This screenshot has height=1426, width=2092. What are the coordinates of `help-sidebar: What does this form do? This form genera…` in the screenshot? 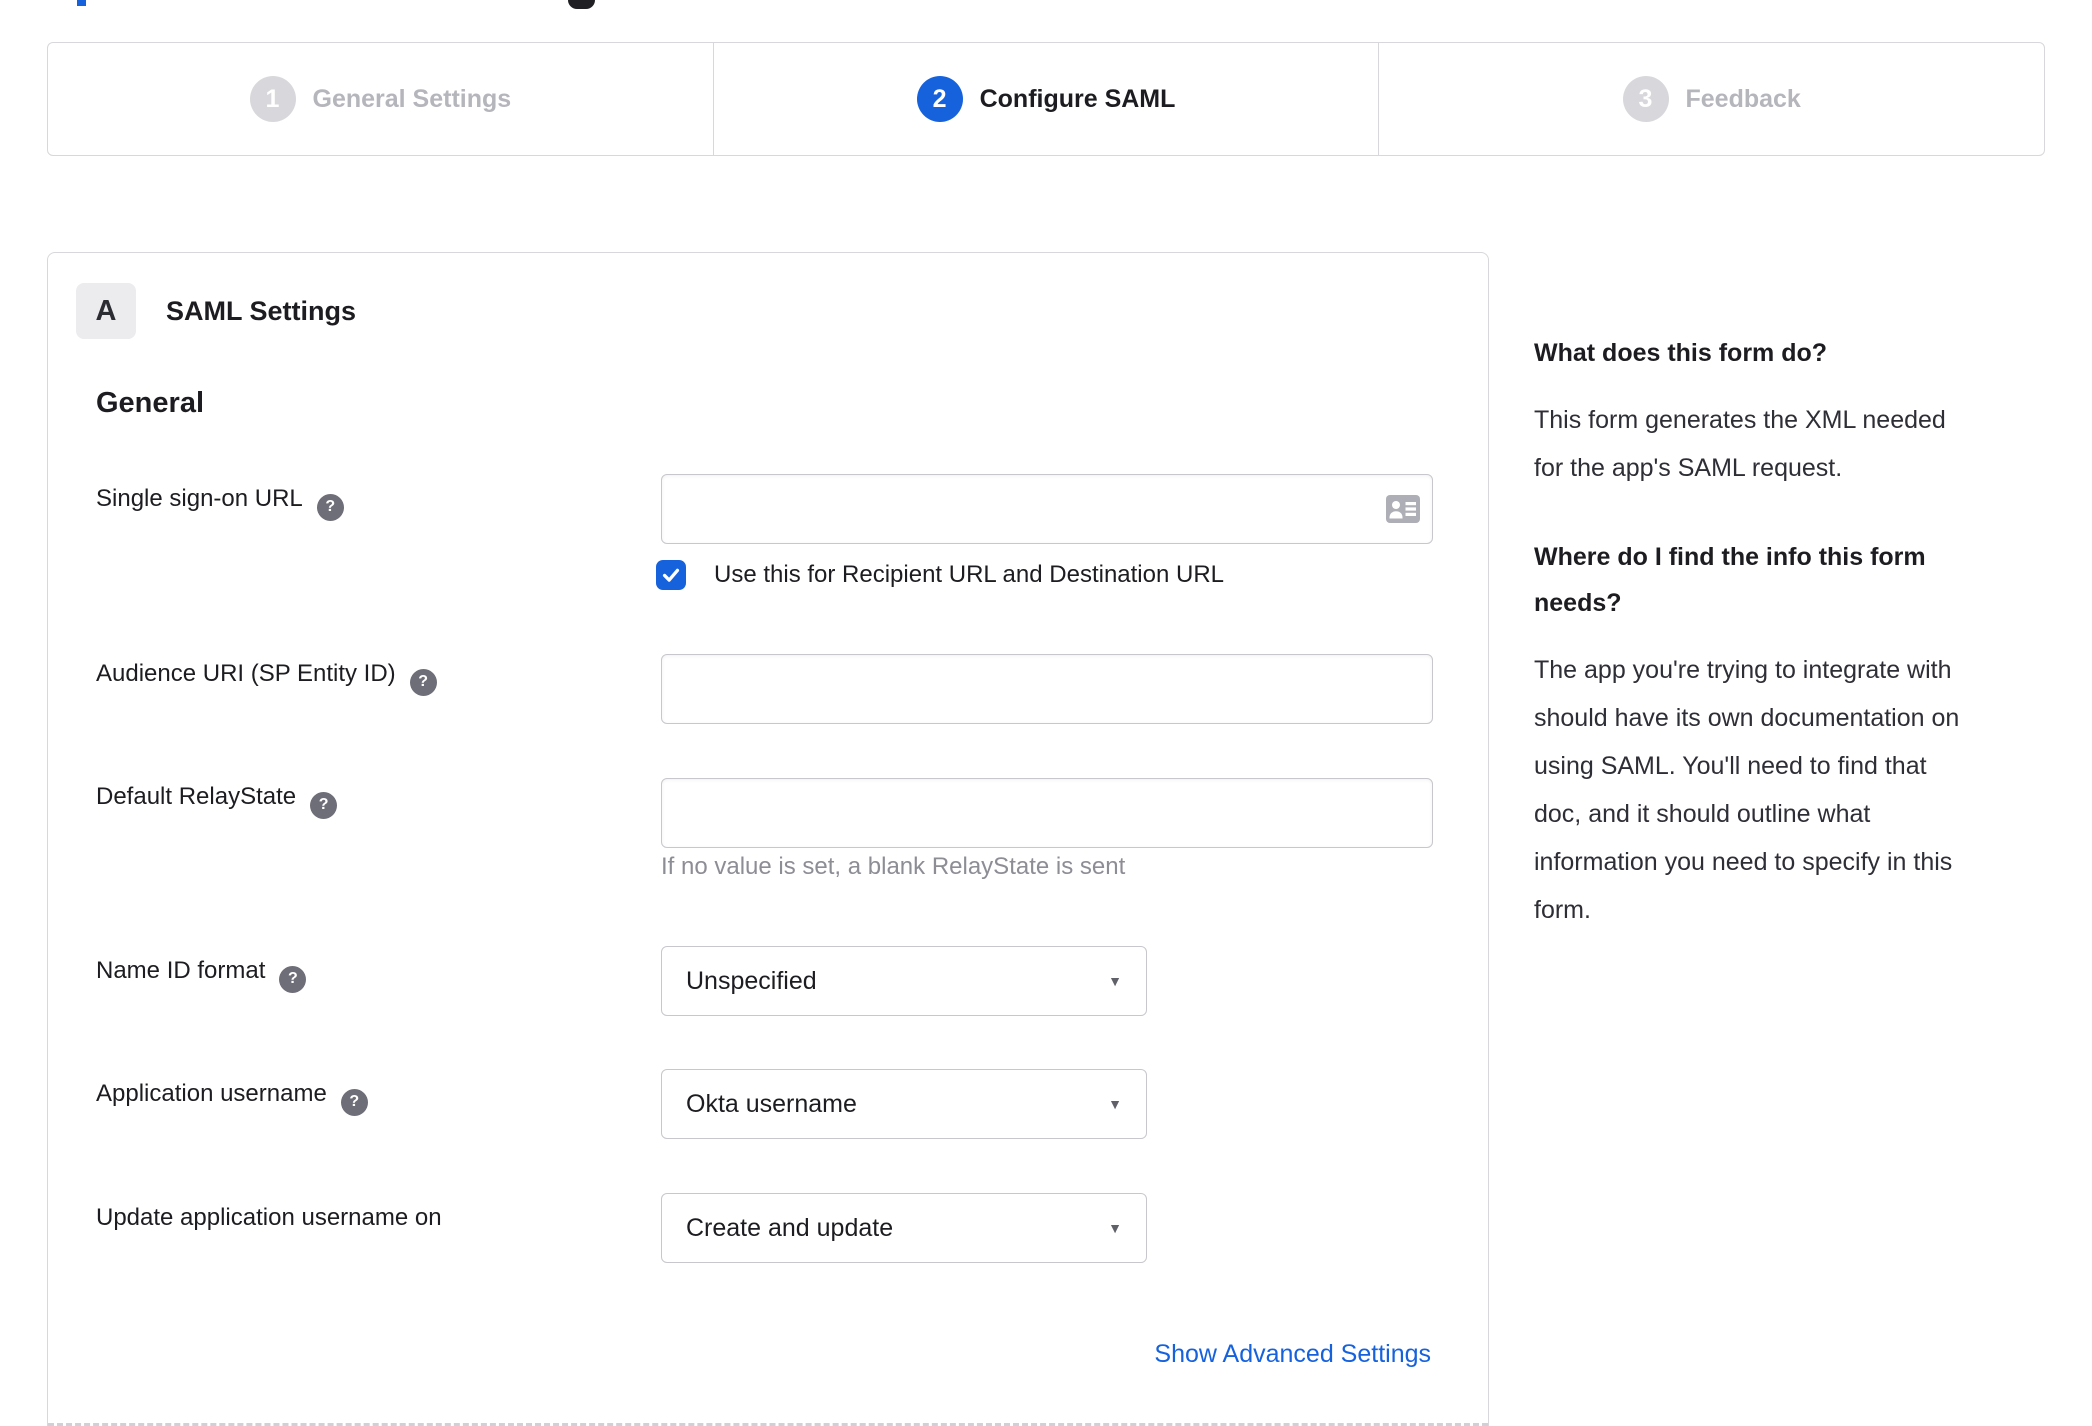 It's located at (1799, 632).